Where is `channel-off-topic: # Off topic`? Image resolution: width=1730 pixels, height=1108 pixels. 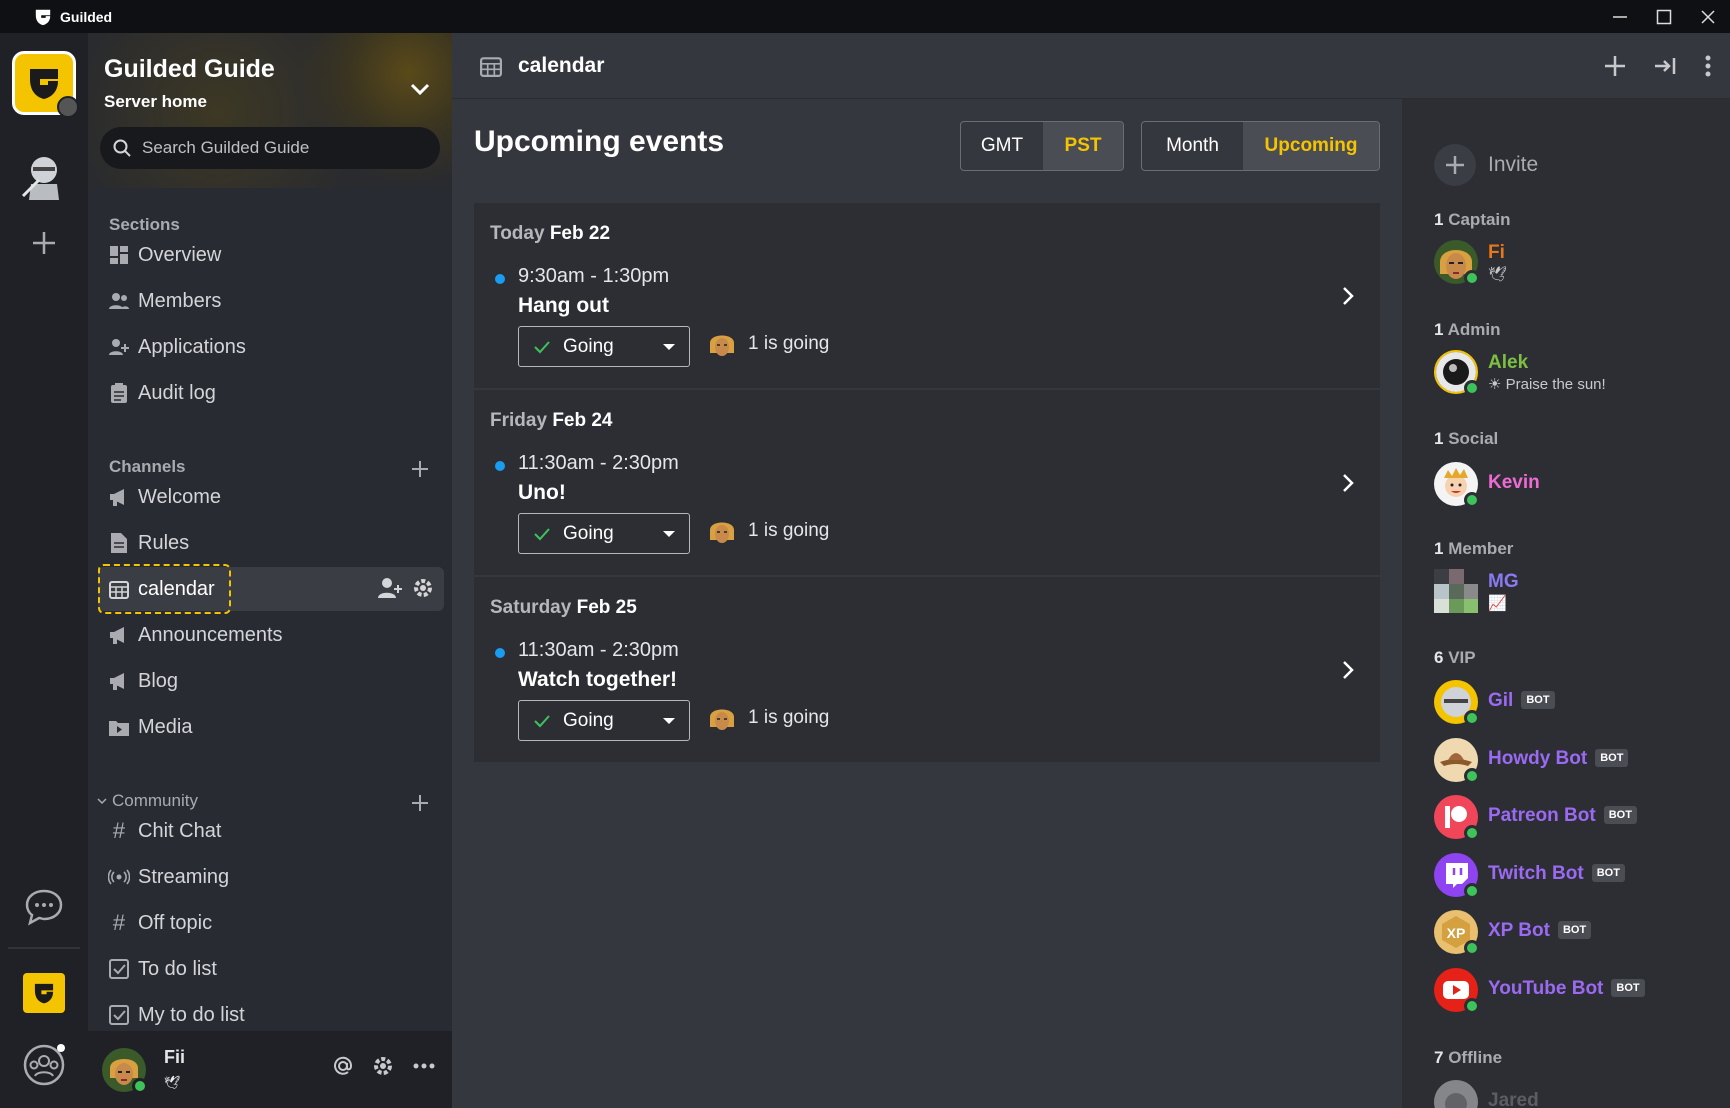
channel-off-topic: # Off topic is located at coordinates (271, 923).